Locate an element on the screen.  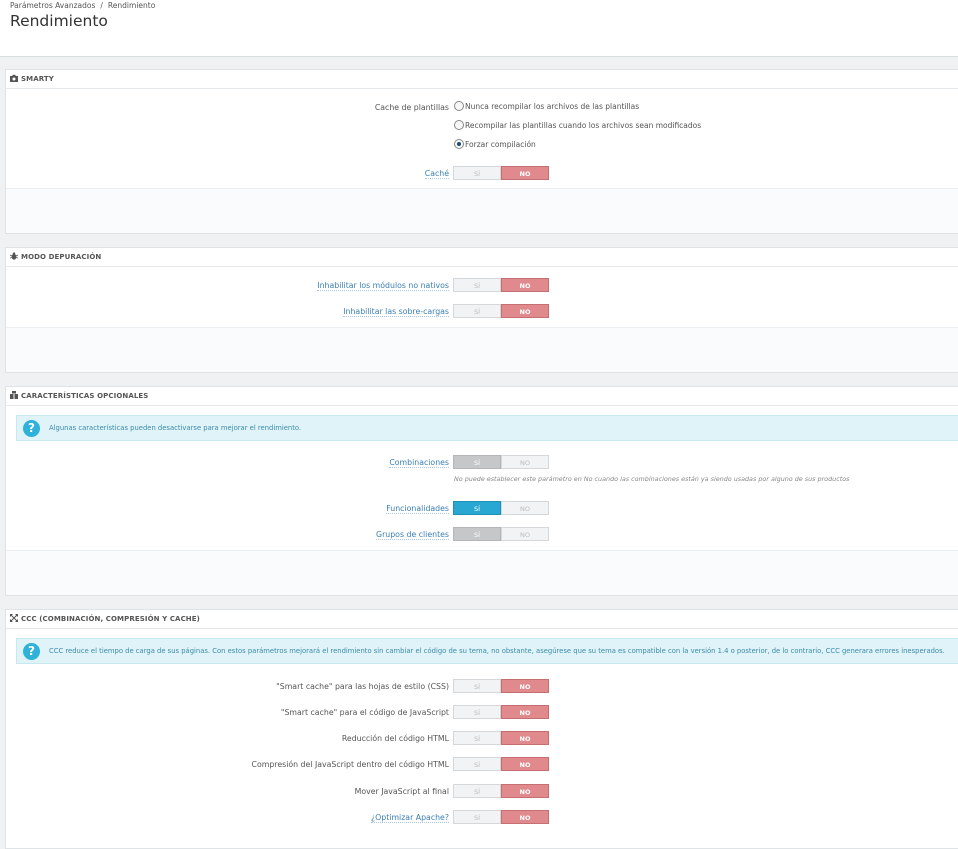
disable-non-native-label: Inhabilitar los módulos no nativos is located at coordinates (383, 286).